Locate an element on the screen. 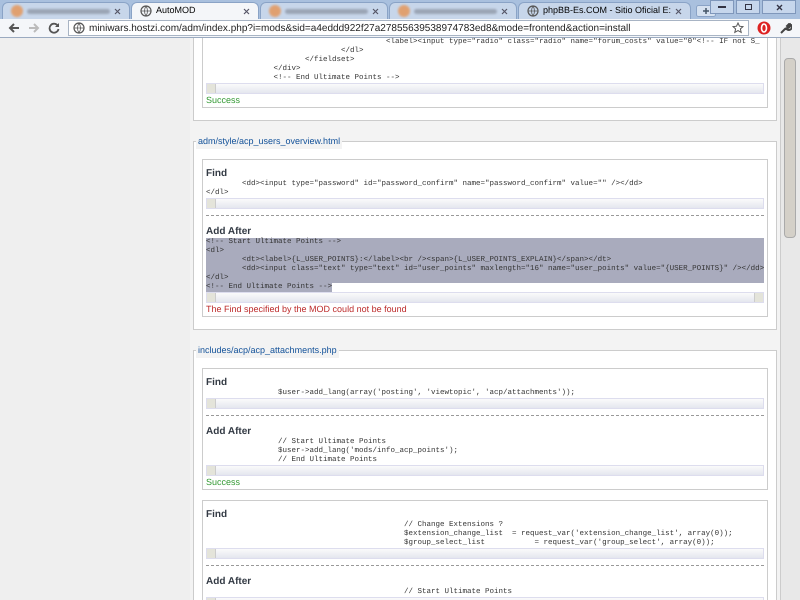  back-arrow-icon is located at coordinates (14, 28).